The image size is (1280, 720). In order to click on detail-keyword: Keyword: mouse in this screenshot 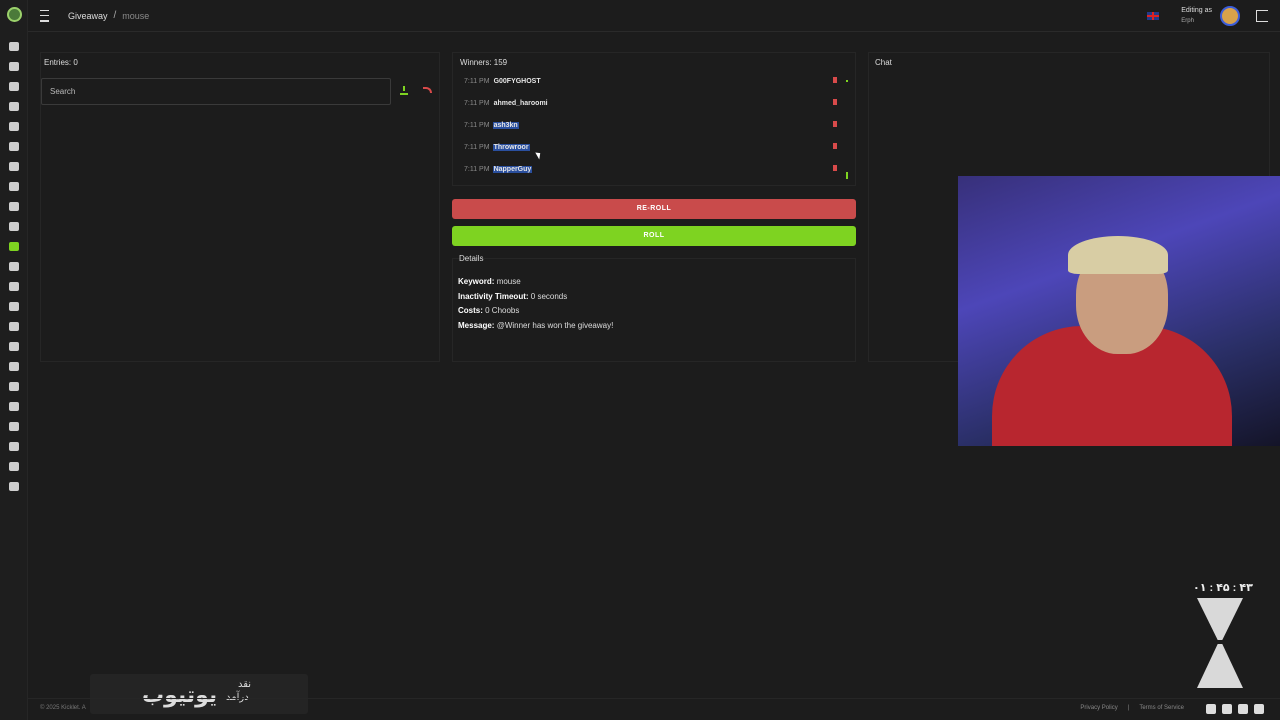, I will do `click(535, 282)`.